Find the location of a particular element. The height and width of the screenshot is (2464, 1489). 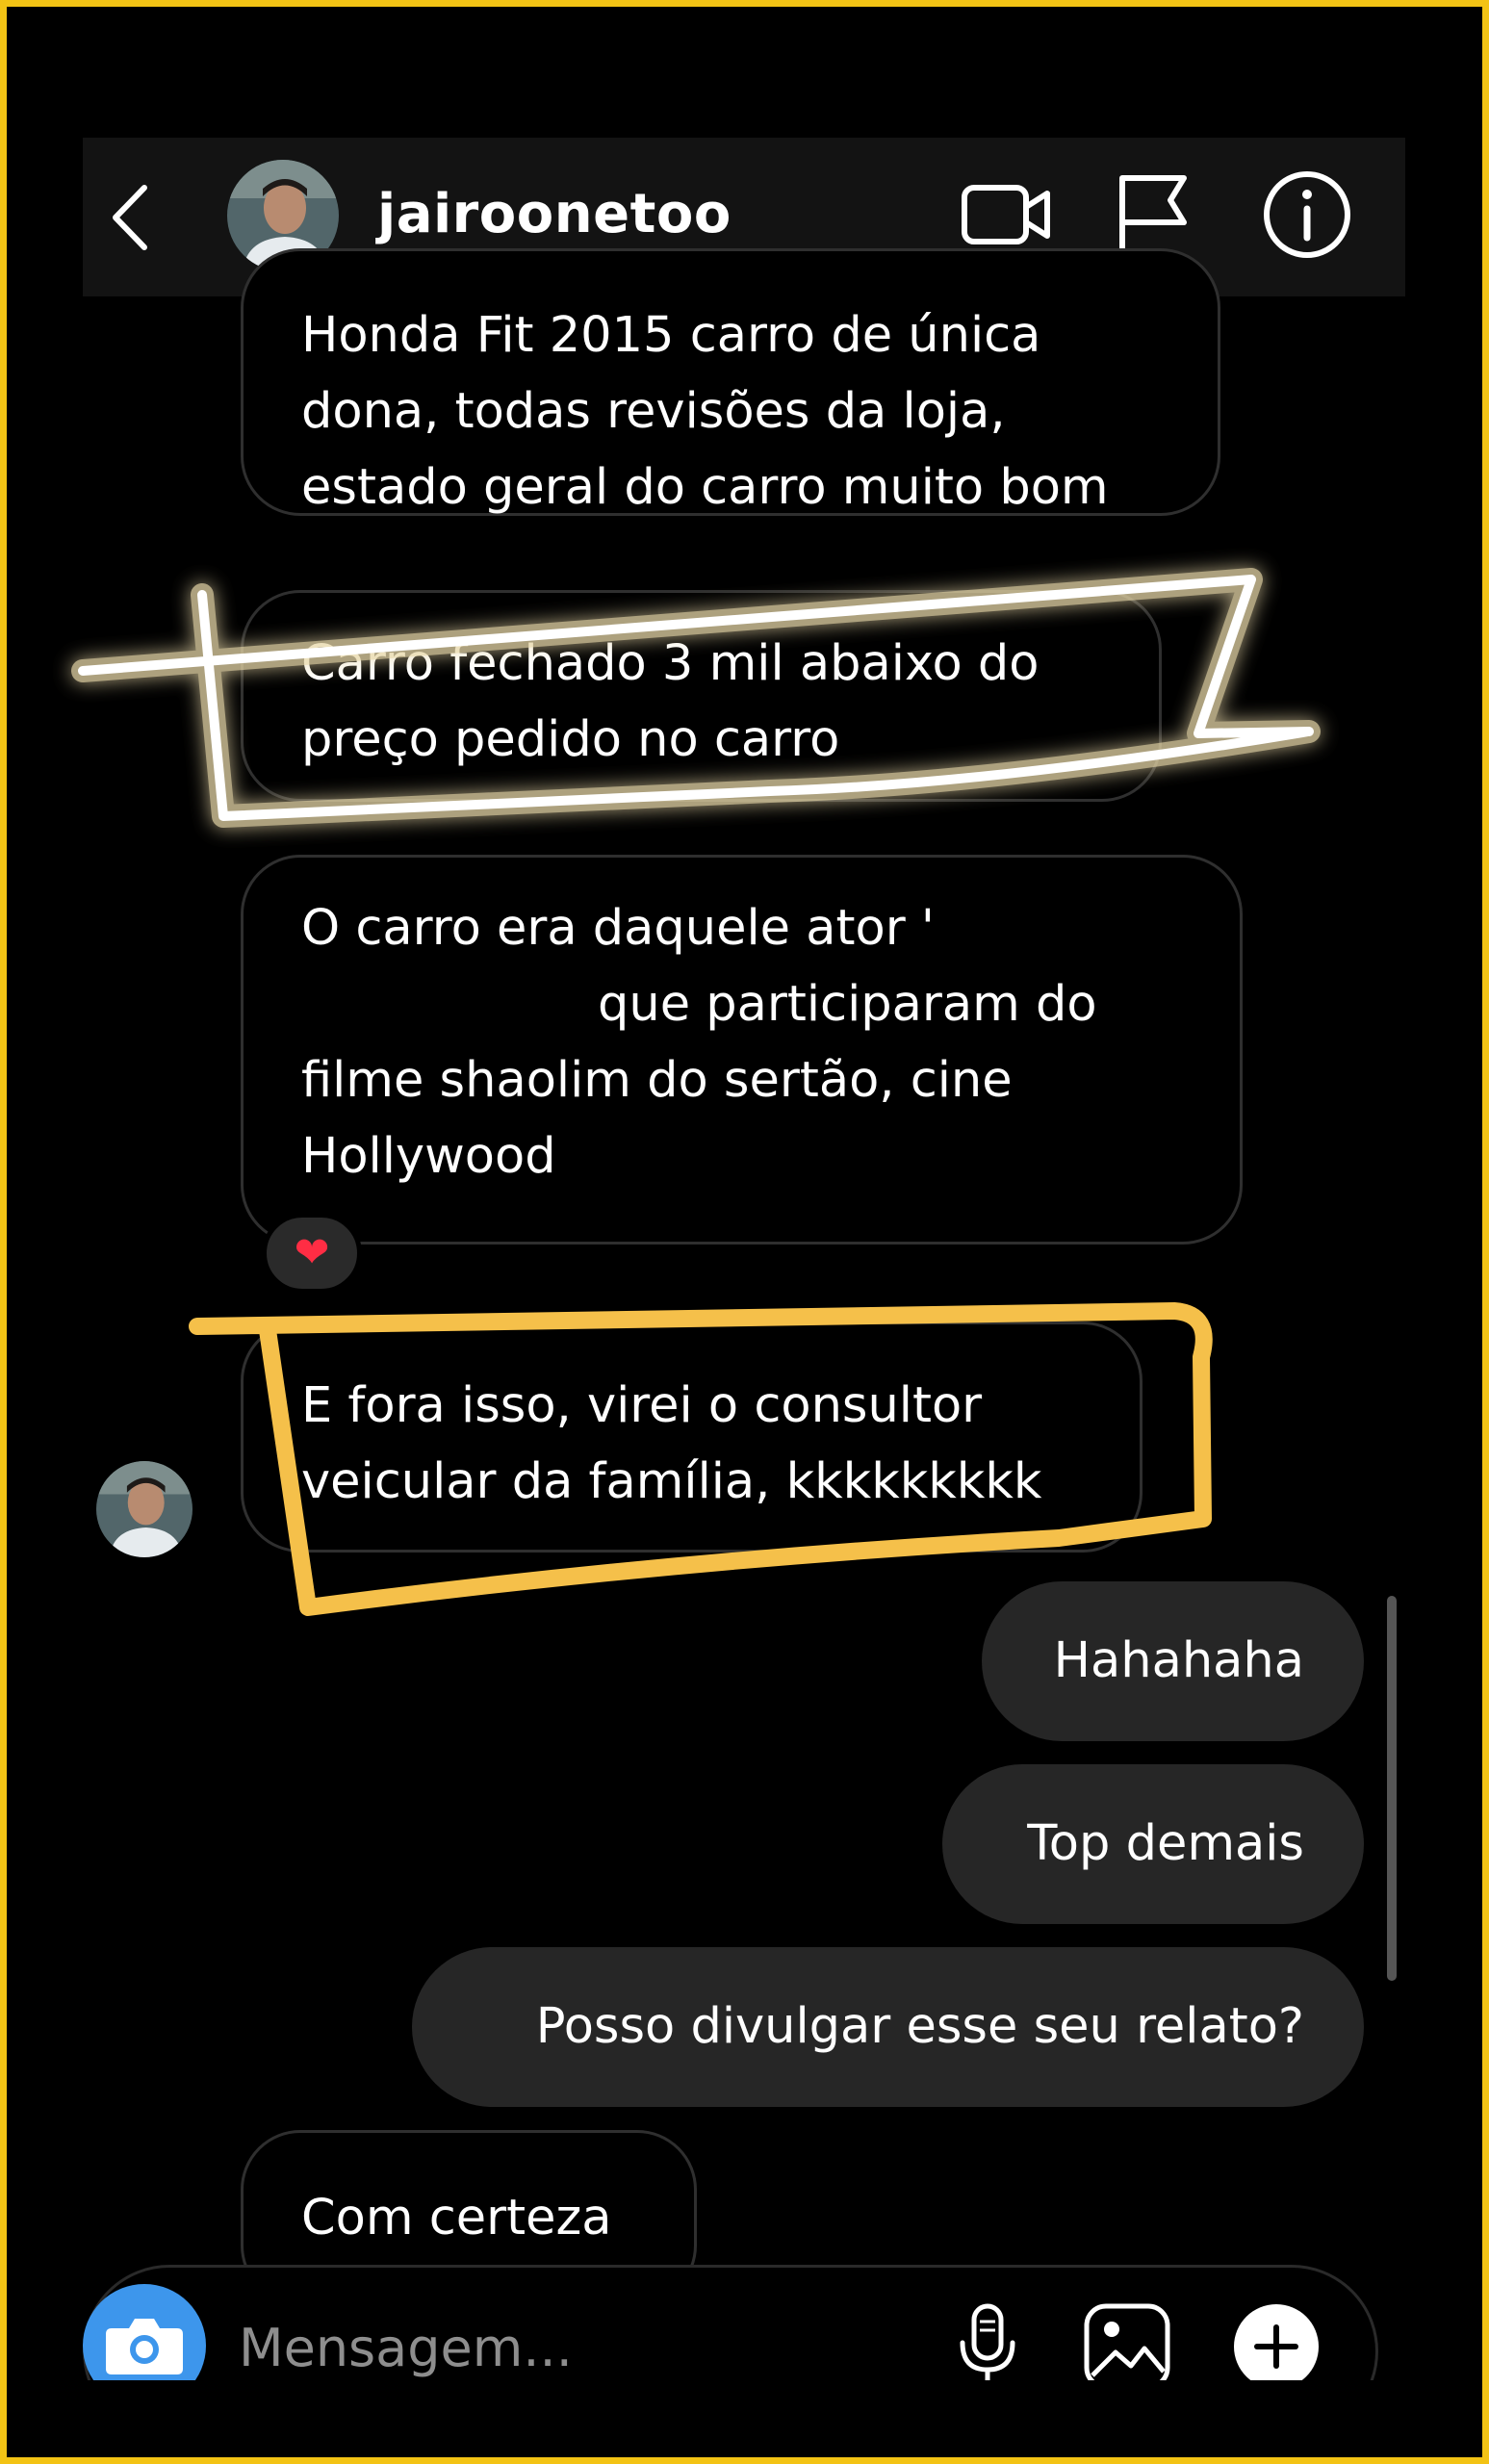

message-text: Posso divulgar esse seu relato? is located at coordinates (919, 2026).